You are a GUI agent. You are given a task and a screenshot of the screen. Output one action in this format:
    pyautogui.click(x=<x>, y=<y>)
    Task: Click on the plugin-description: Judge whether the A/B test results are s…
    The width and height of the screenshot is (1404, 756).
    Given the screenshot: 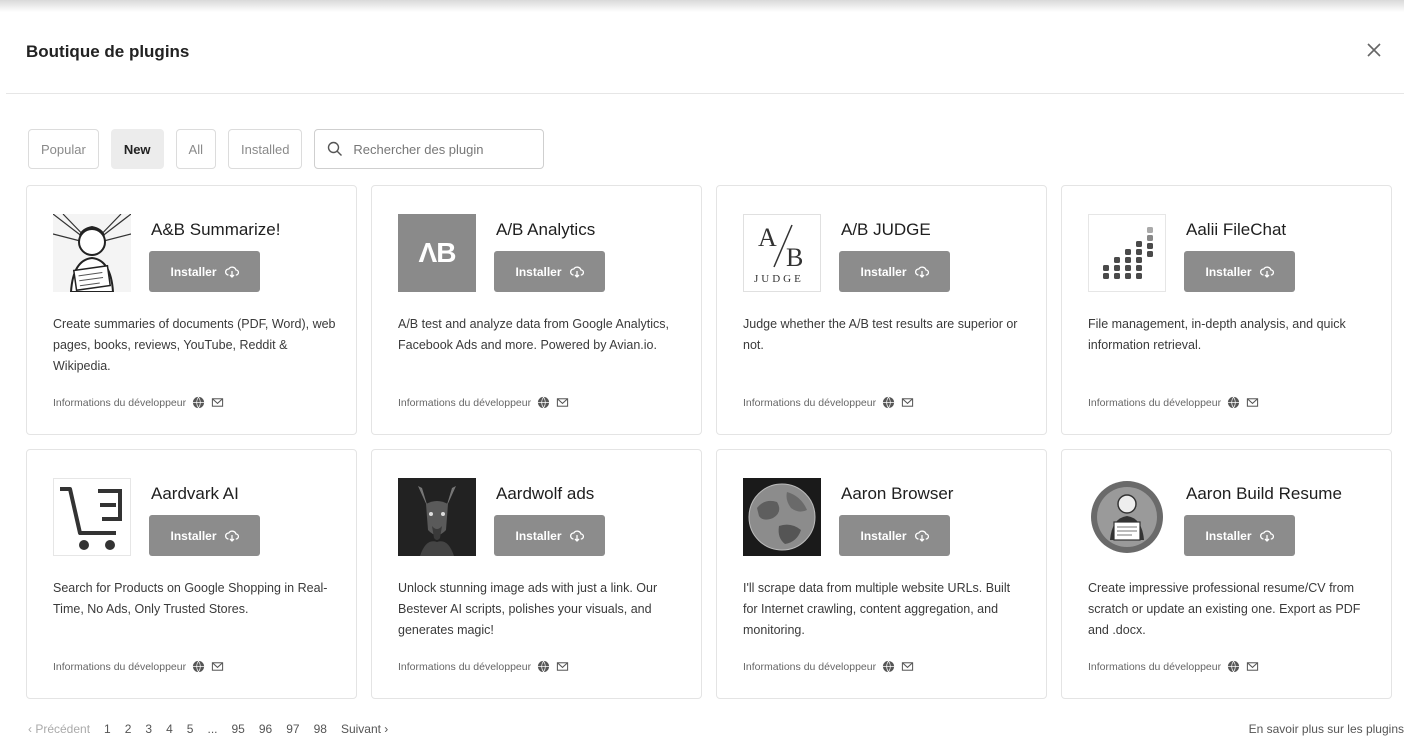 What is the action you would take?
    pyautogui.click(x=880, y=334)
    